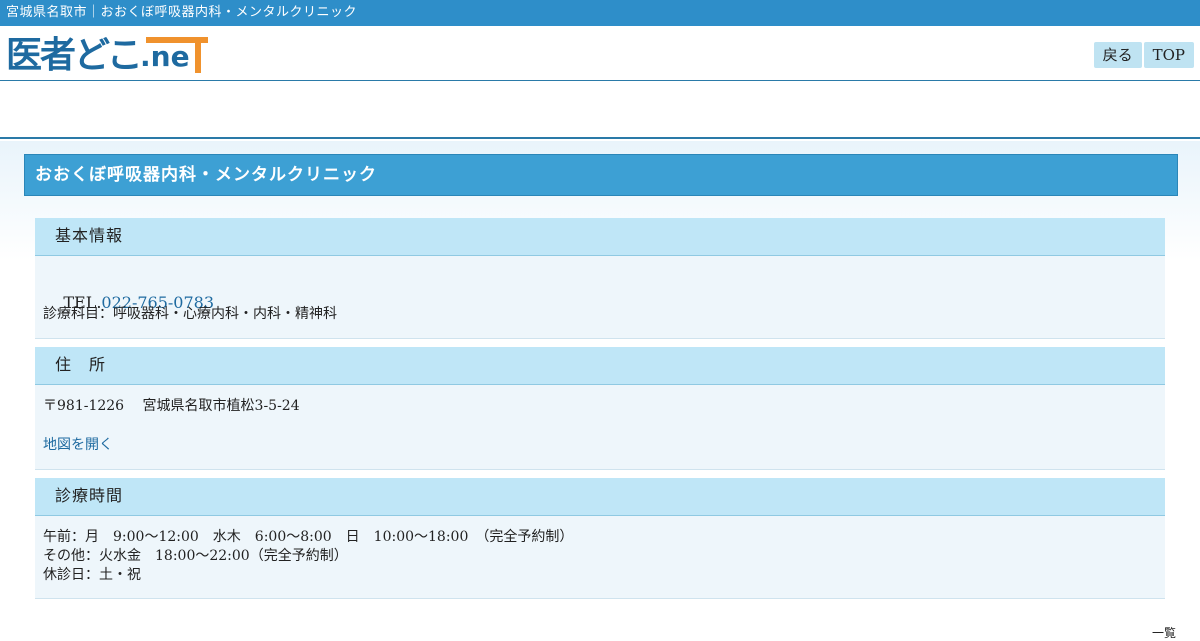 Image resolution: width=1200 pixels, height=641 pixels. What do you see at coordinates (171, 406) in the screenshot?
I see `address-text: 〒981-1226 宮城県名取市植松3-5-24` at bounding box center [171, 406].